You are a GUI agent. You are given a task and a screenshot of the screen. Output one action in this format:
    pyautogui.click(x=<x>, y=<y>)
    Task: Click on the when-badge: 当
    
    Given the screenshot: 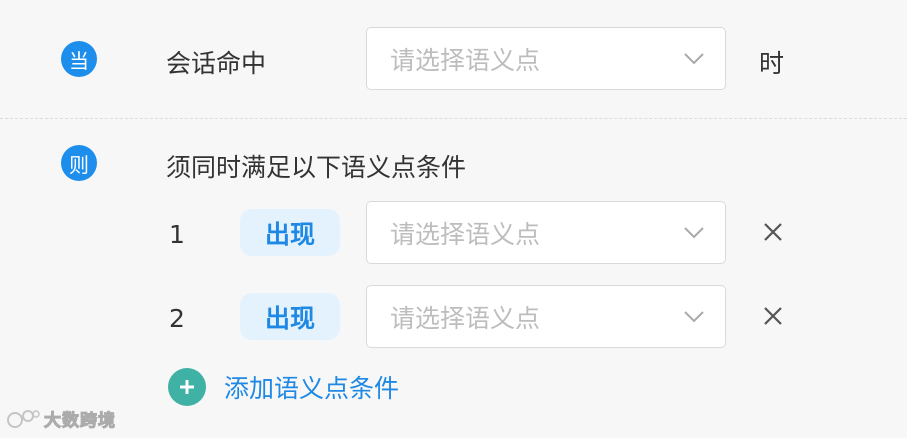 What is the action you would take?
    pyautogui.click(x=79, y=59)
    